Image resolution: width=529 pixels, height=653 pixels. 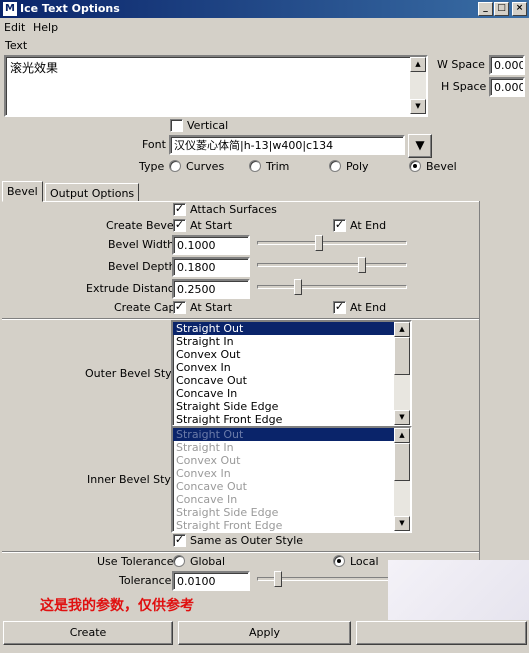 What do you see at coordinates (441, 633) in the screenshot?
I see `close-dialog-button` at bounding box center [441, 633].